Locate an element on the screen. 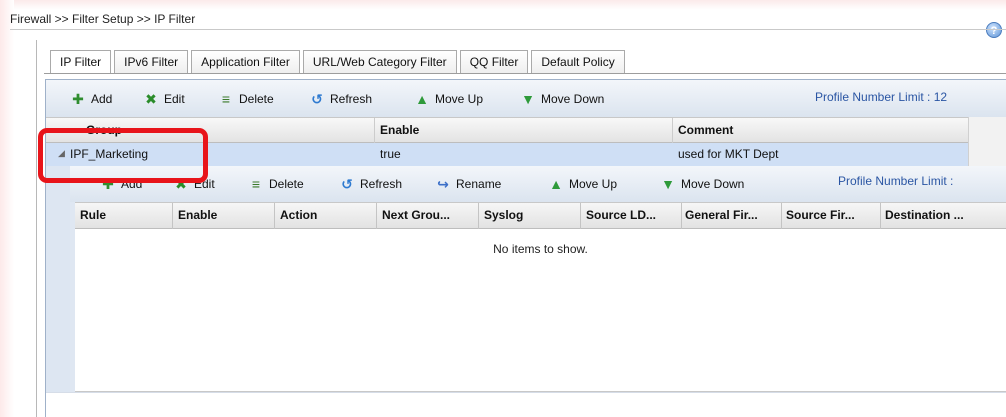 This screenshot has height=417, width=1006. breadcrumb: Firewall >> Filter Setup >> IP Filter is located at coordinates (103, 19).